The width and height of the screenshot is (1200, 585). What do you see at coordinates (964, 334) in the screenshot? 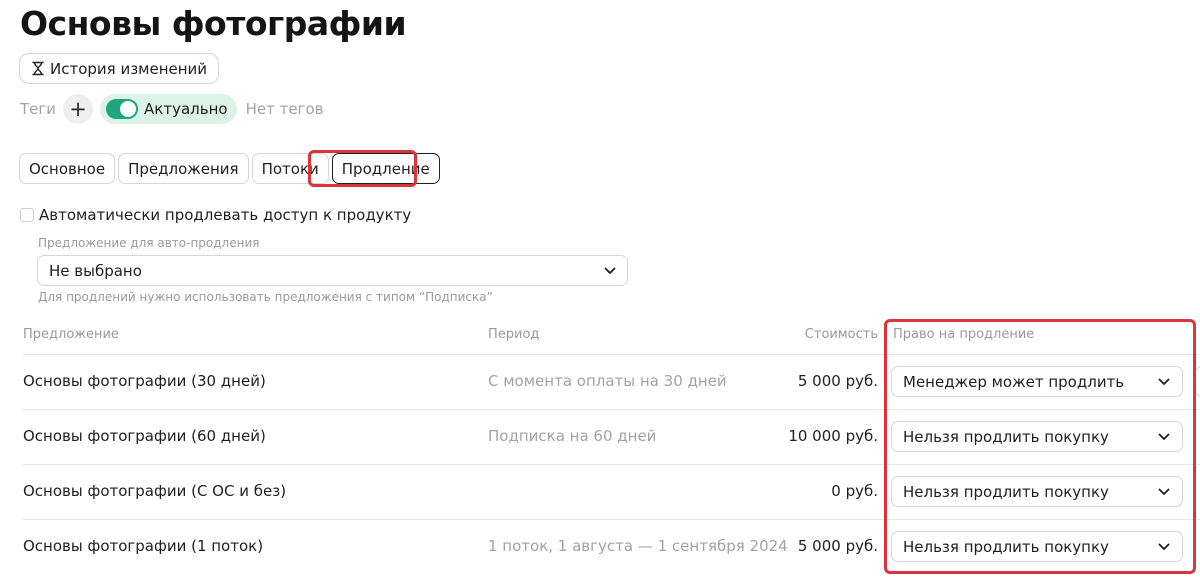
I see `column-header-renewal-right: Право на продление` at bounding box center [964, 334].